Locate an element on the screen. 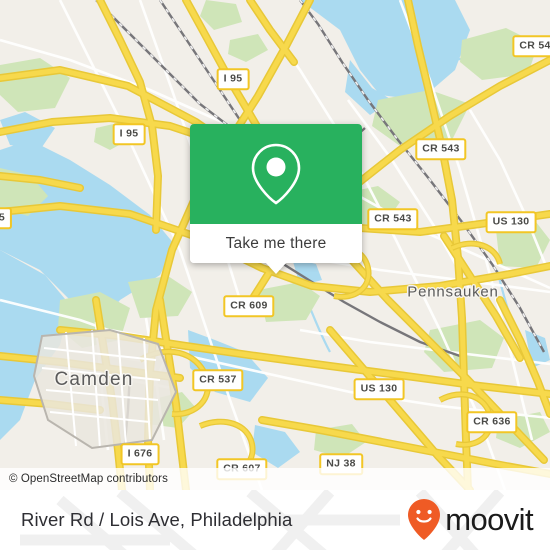 This screenshot has width=550, height=550. map-attribution: © OpenStreetMap contributors is located at coordinates (275, 479).